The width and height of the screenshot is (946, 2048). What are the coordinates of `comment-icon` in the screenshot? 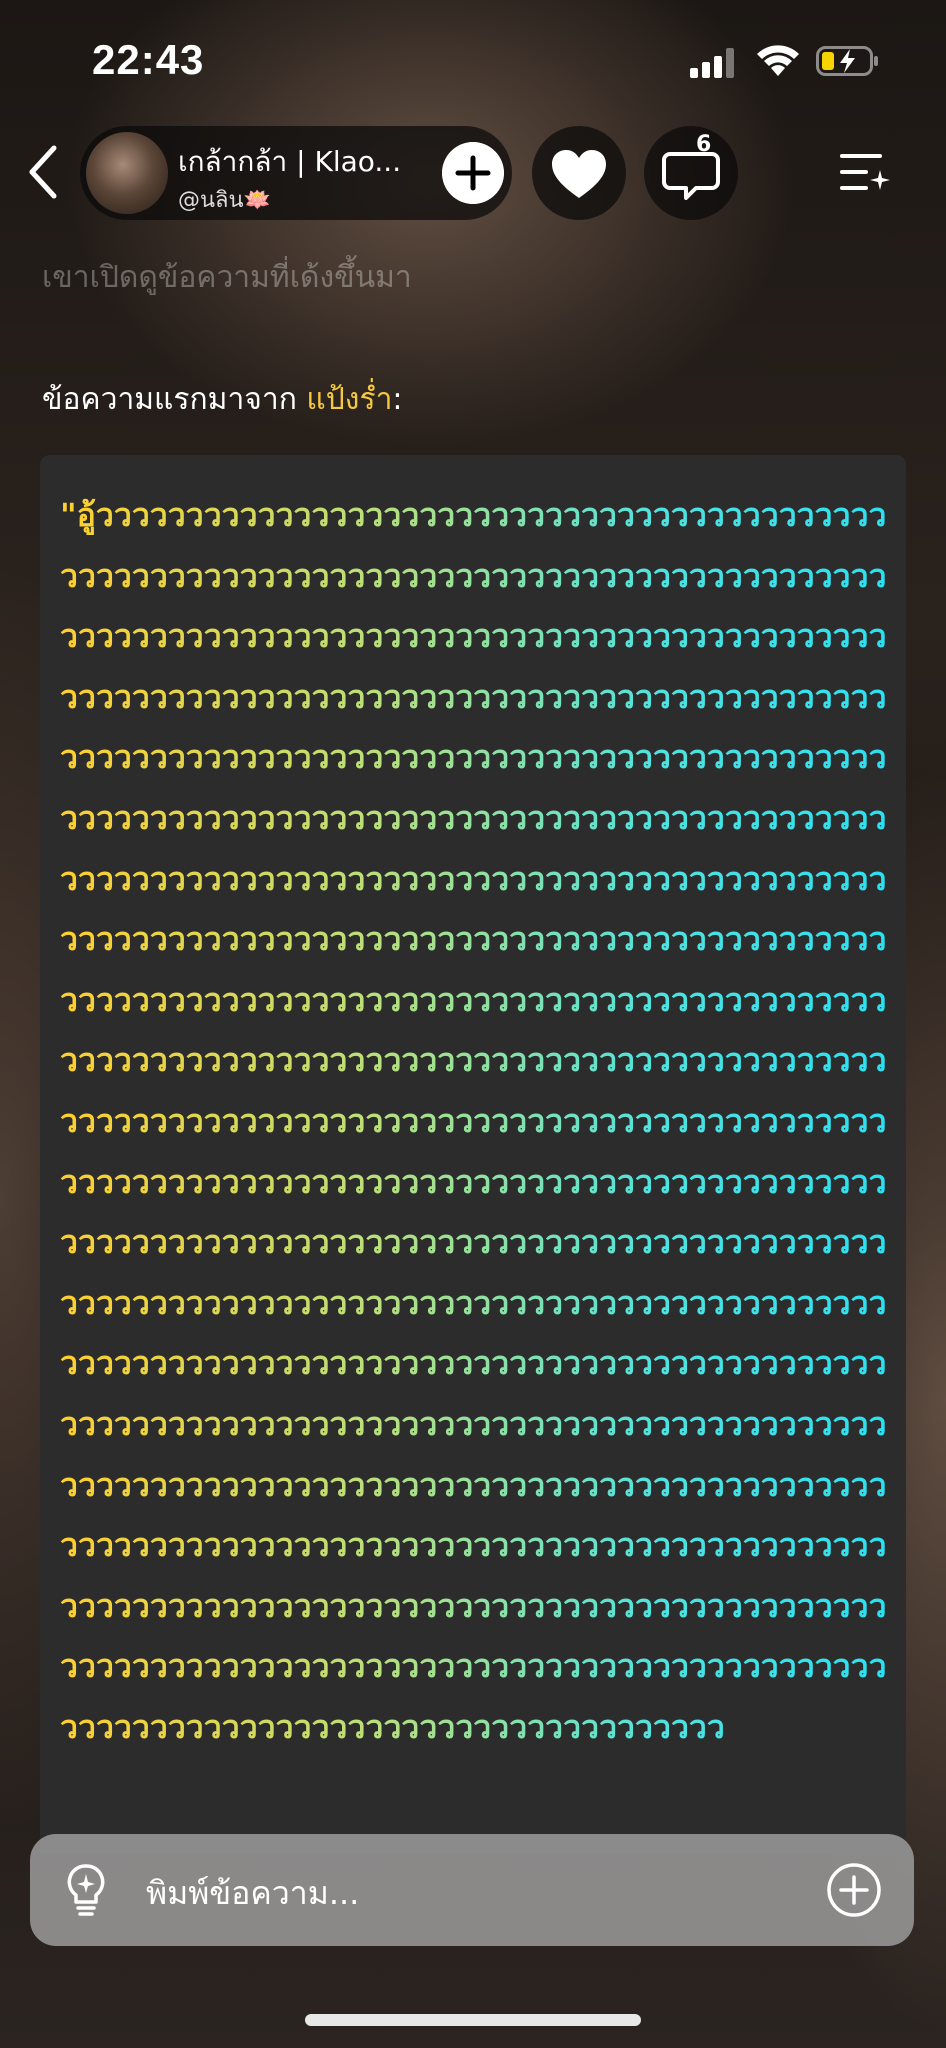 It's located at (691, 176).